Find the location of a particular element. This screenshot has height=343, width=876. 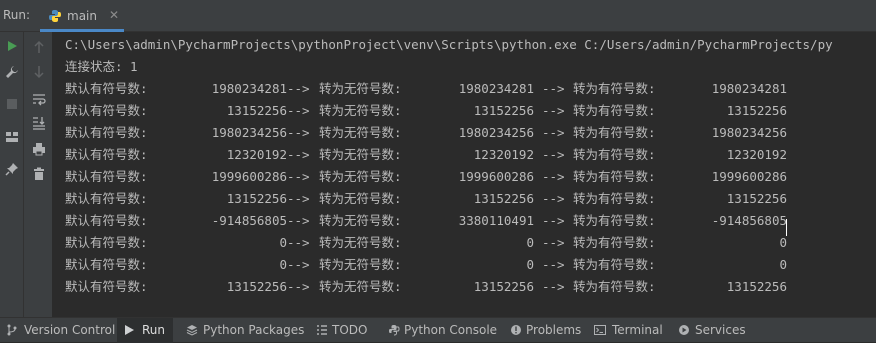

wrench-icon is located at coordinates (12, 72).